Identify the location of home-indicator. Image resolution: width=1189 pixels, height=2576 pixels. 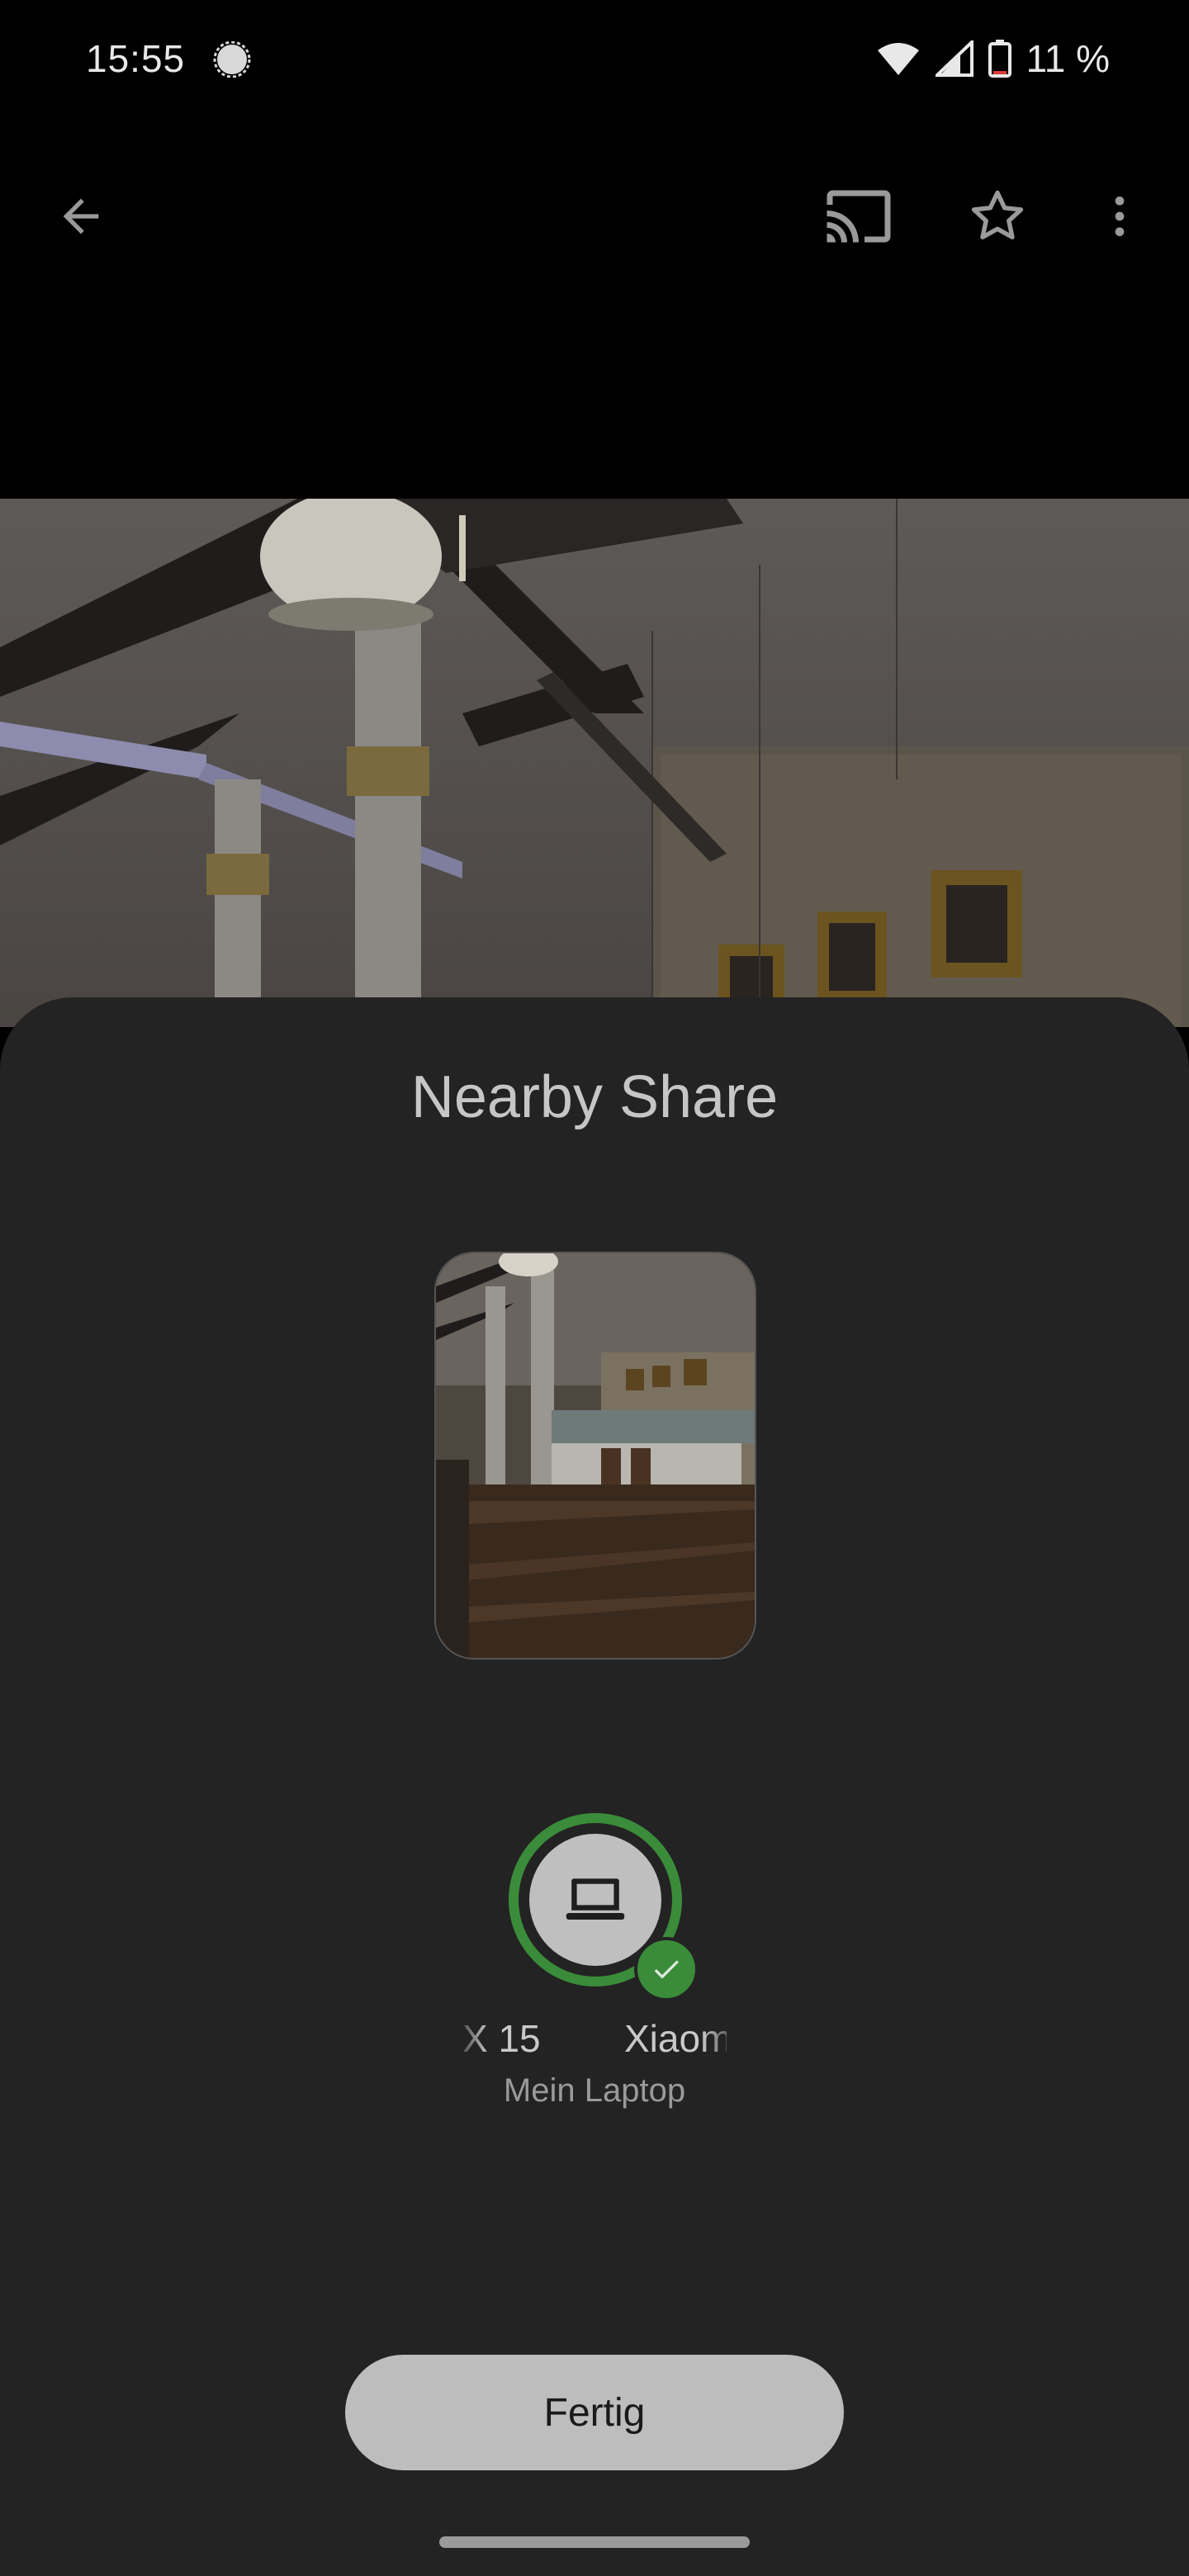
(594, 2542).